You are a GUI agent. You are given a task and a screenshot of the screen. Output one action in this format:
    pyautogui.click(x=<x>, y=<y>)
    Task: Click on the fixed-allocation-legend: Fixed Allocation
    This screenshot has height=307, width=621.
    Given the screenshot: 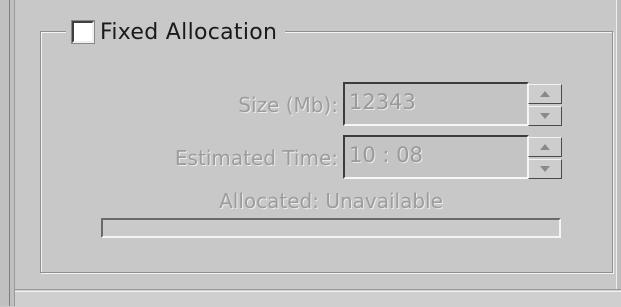 What is the action you would take?
    pyautogui.click(x=176, y=32)
    